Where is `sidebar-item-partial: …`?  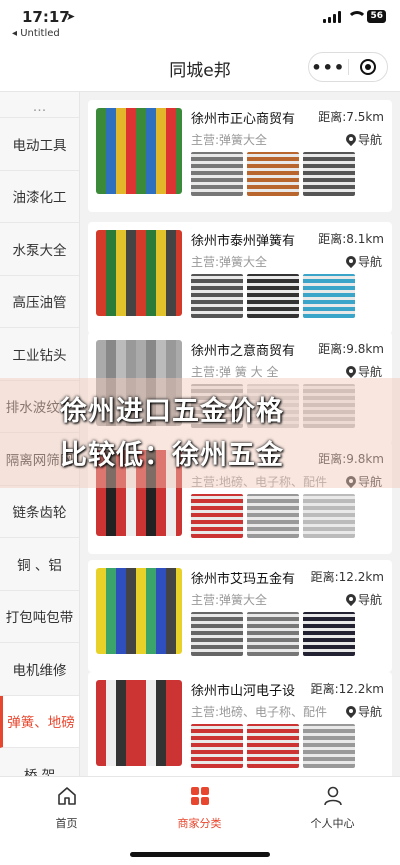
sidebar-item-partial: … is located at coordinates (39, 105).